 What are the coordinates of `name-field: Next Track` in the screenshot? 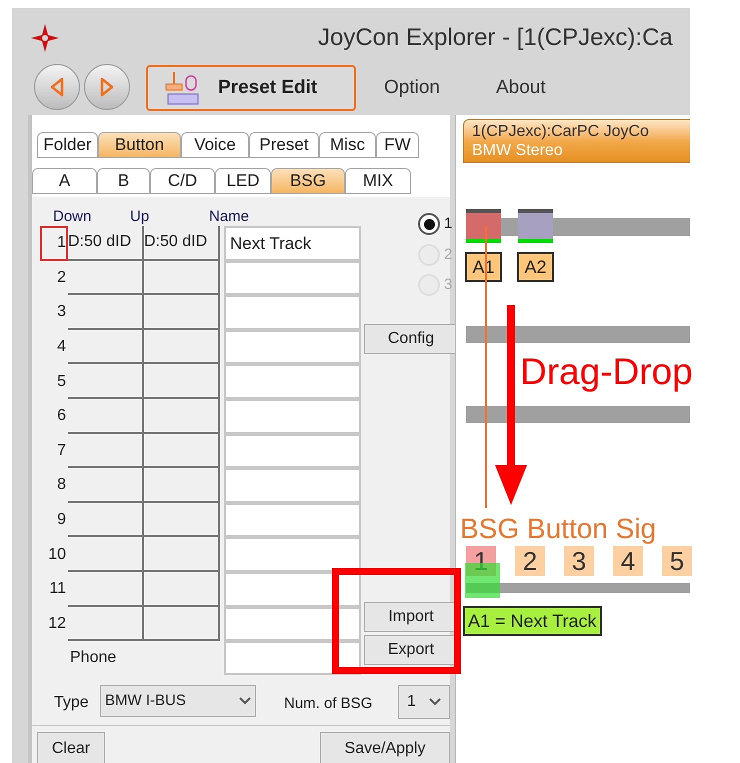 It's located at (292, 243).